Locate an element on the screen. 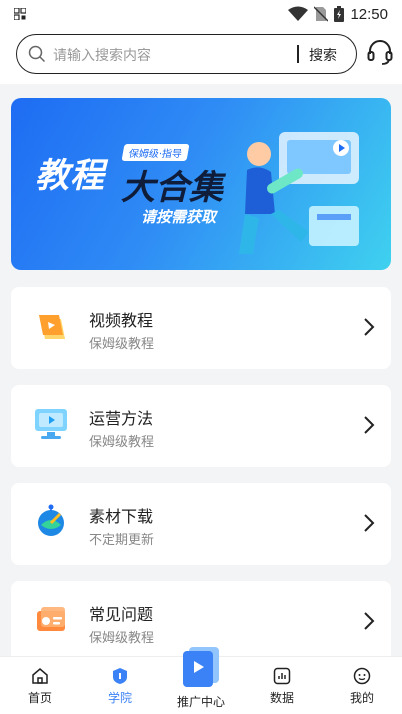 Image resolution: width=402 pixels, height=714 pixels. search-input: 请输入搜索内容 搜索 is located at coordinates (186, 54).